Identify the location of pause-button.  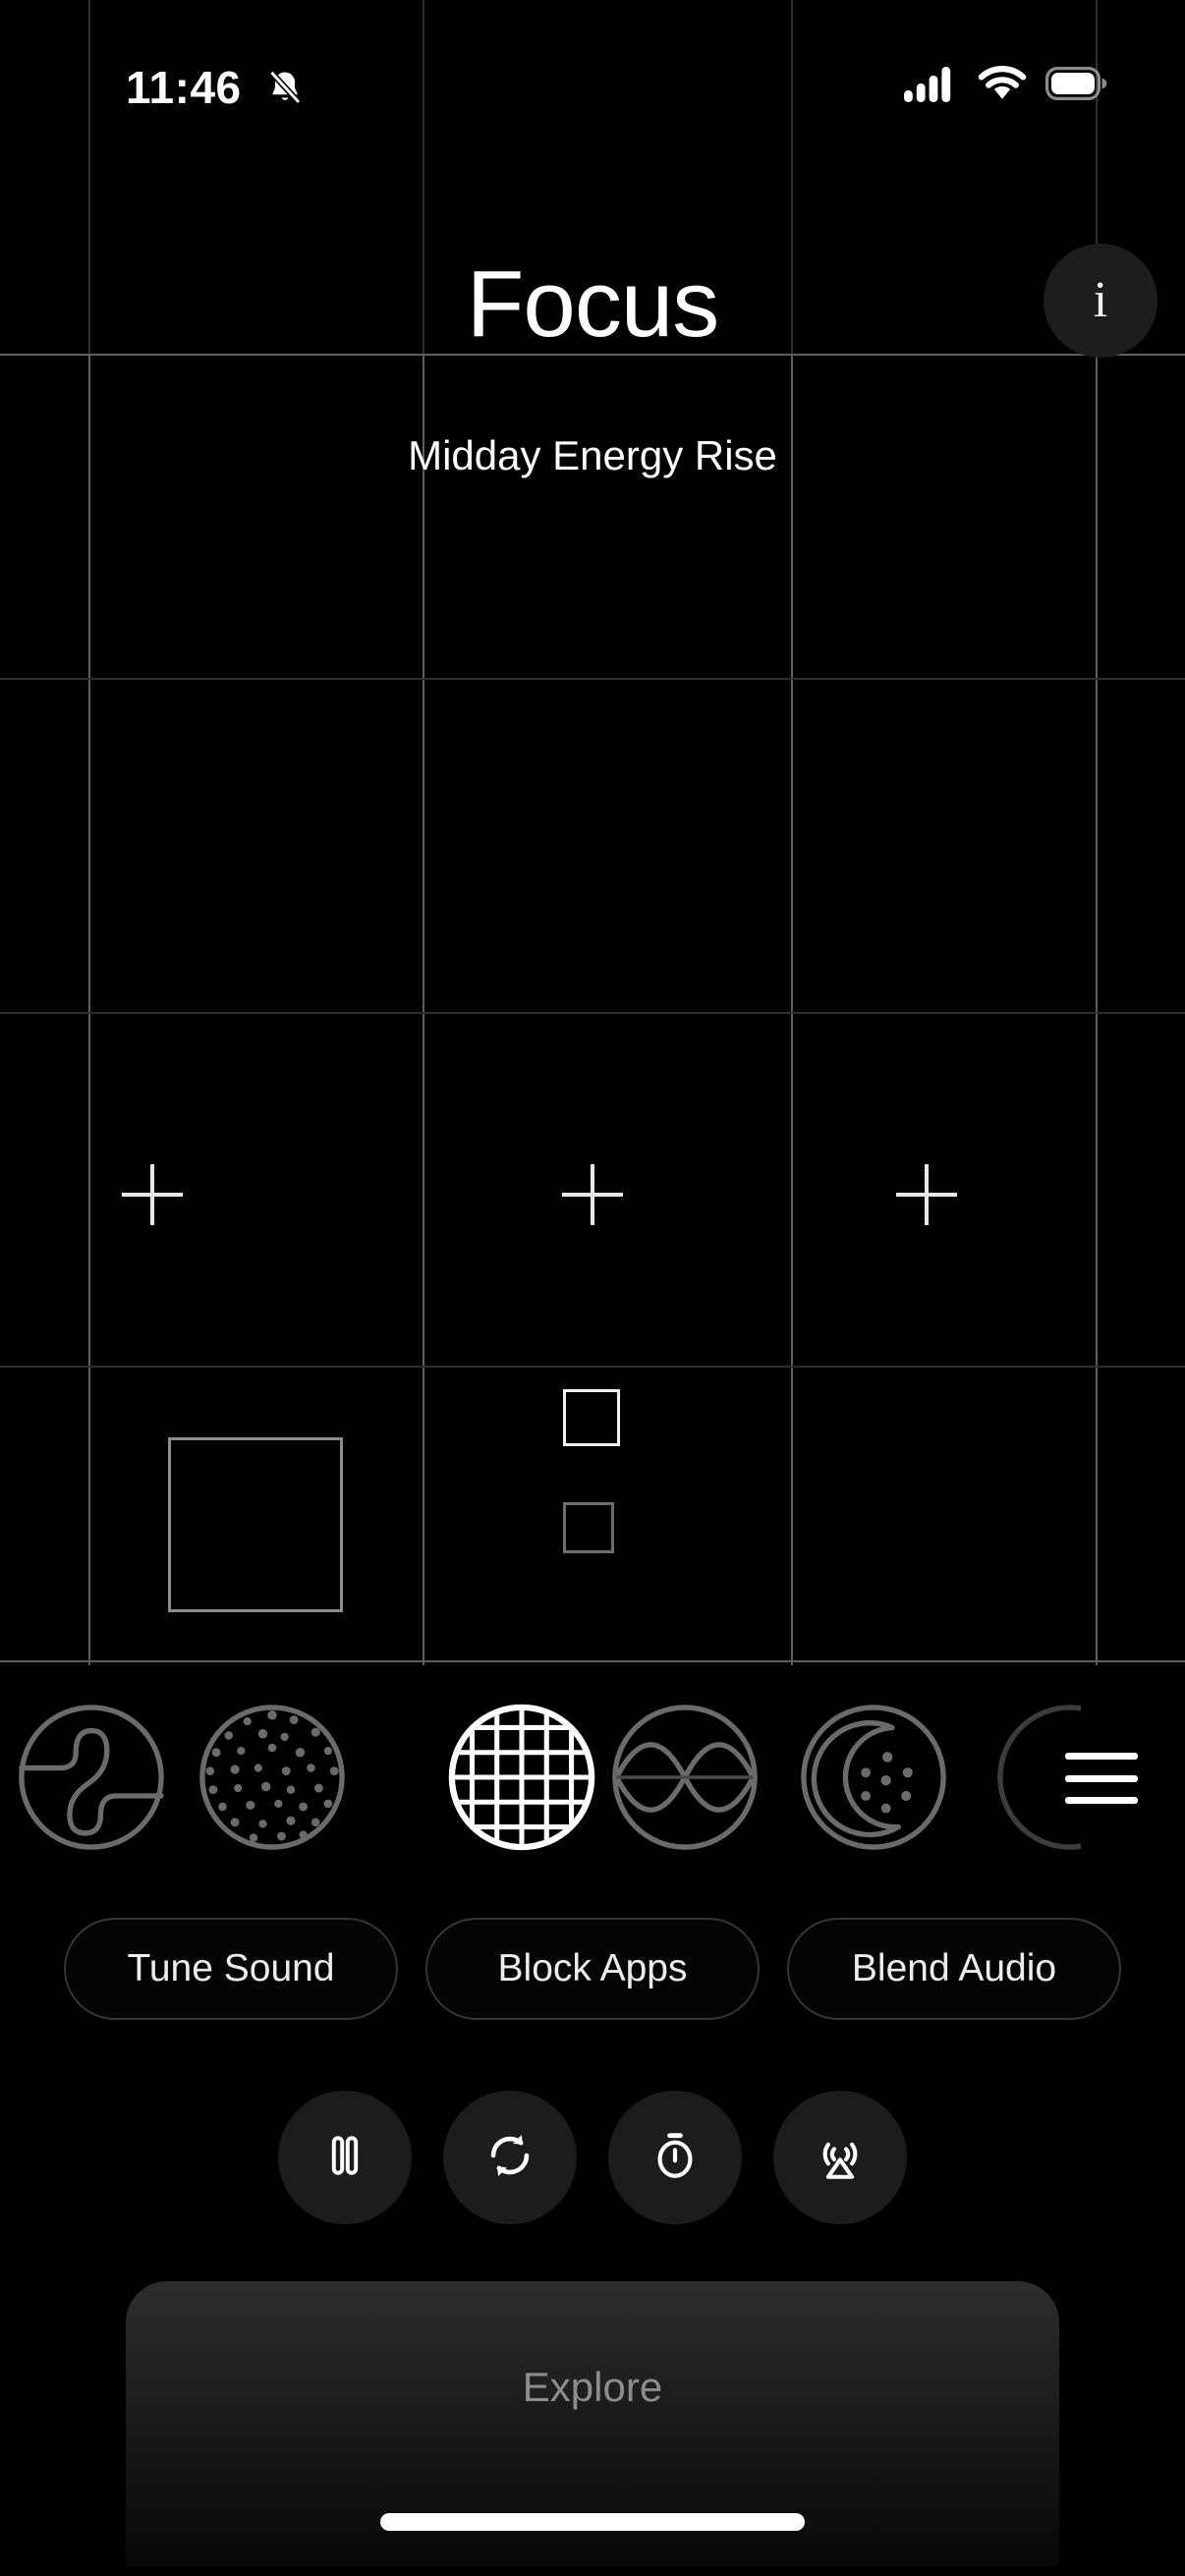
(345, 2157).